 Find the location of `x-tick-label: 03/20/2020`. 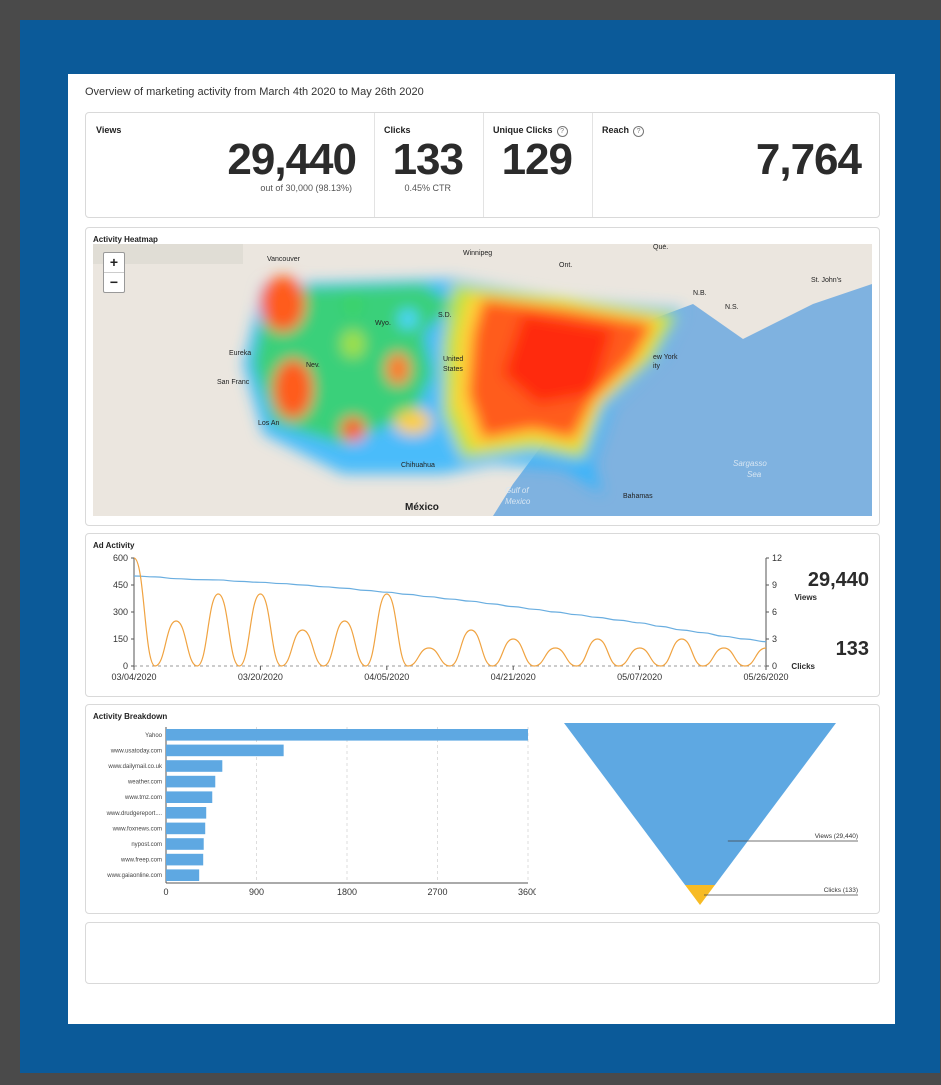

x-tick-label: 03/20/2020 is located at coordinates (260, 677).